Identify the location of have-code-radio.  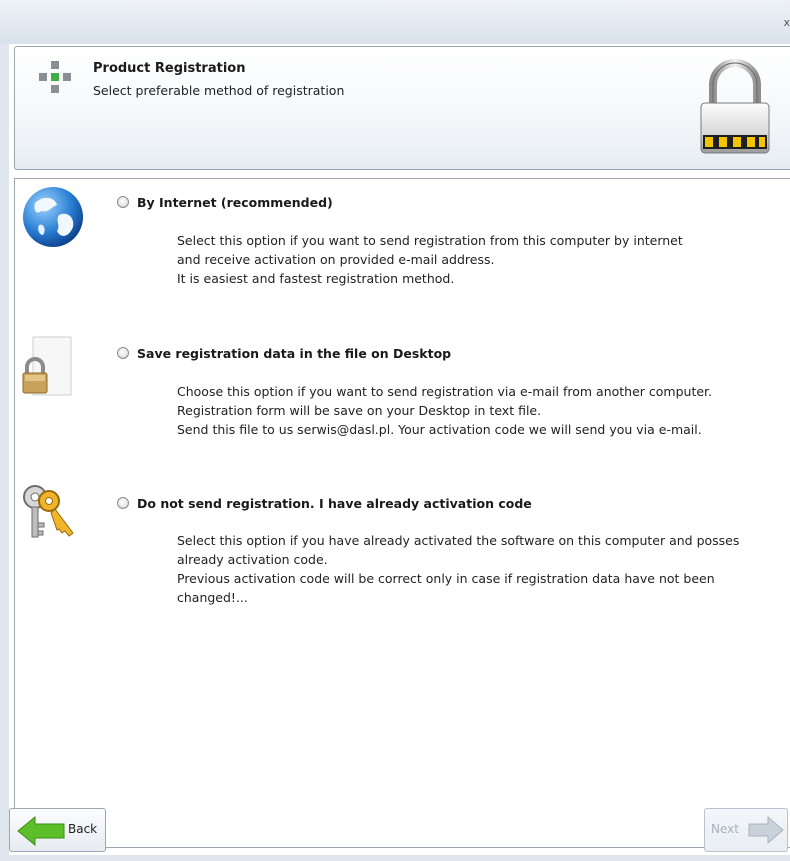
(123, 503).